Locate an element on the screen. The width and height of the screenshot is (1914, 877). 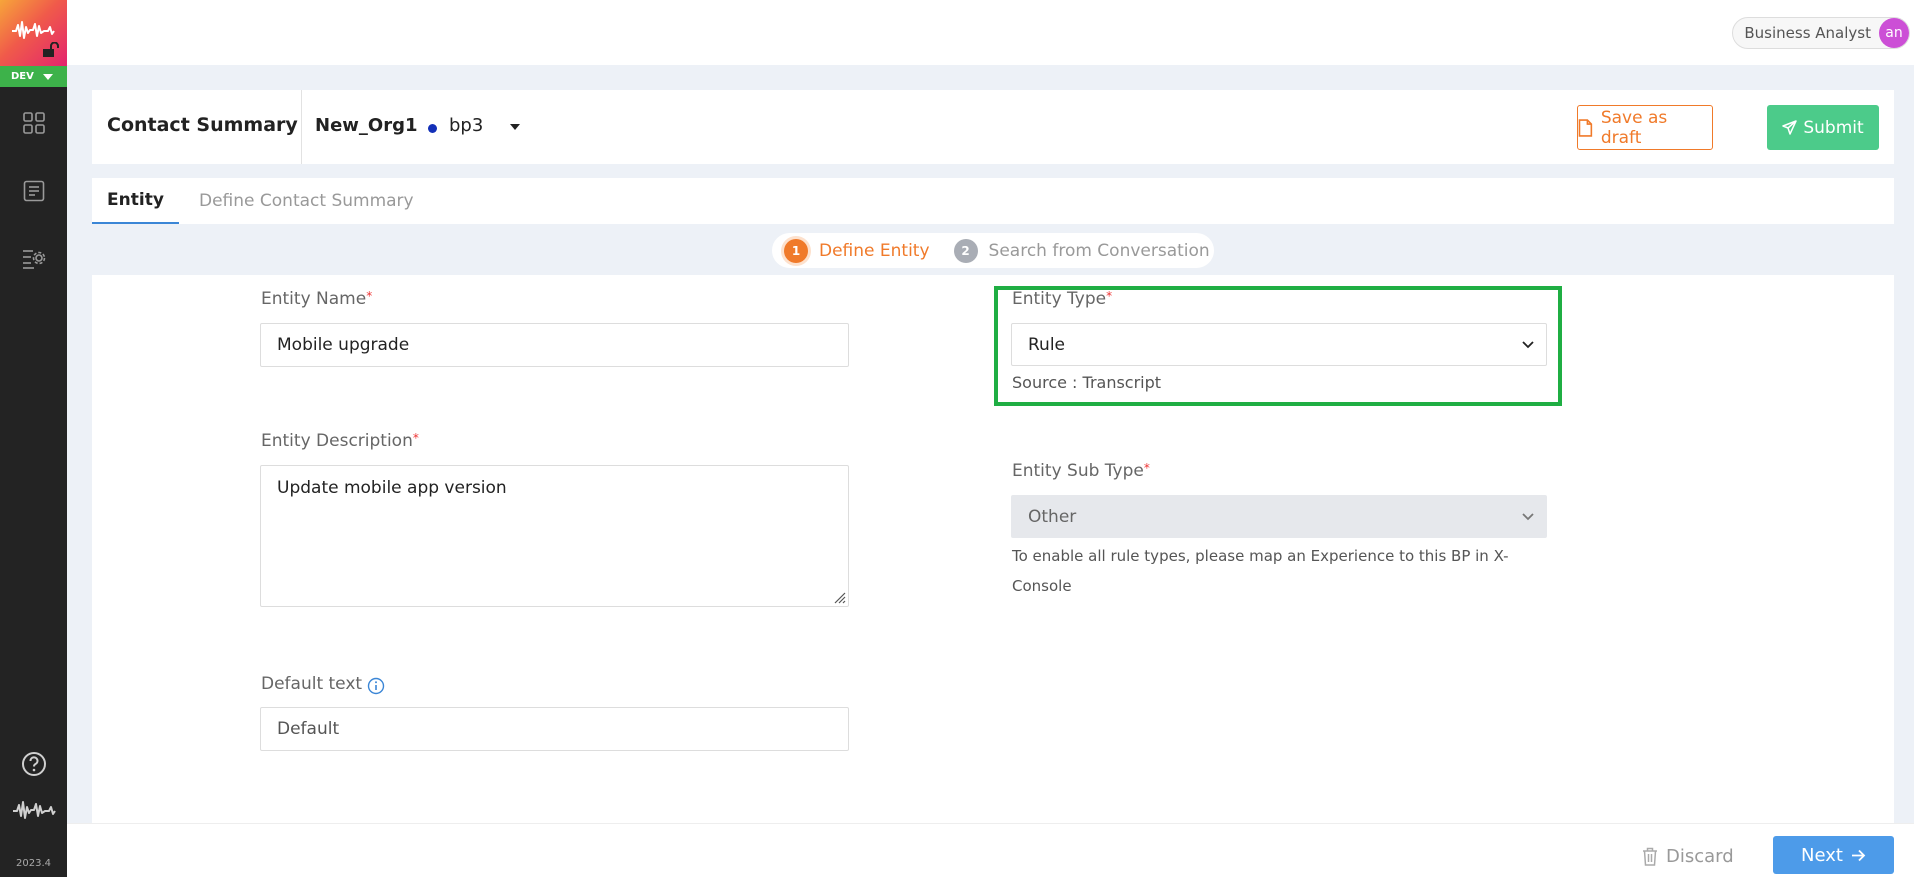
entity-type-label-text: Entity Type is located at coordinates (1059, 299).